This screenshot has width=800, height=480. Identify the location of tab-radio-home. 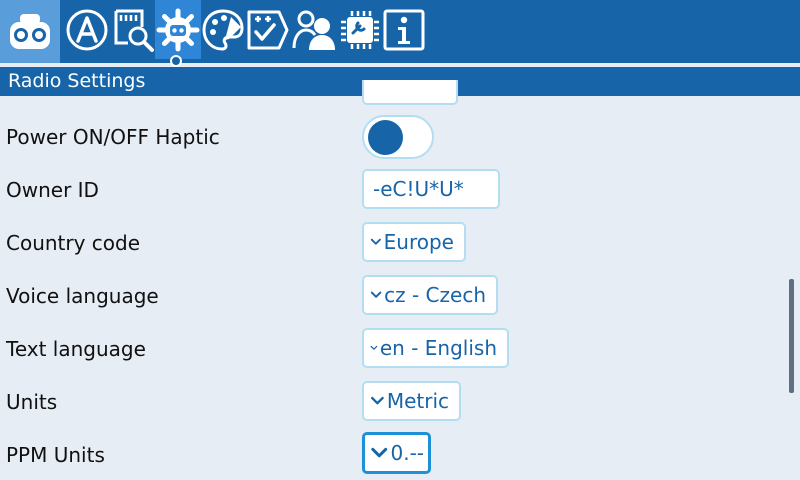
(30, 31).